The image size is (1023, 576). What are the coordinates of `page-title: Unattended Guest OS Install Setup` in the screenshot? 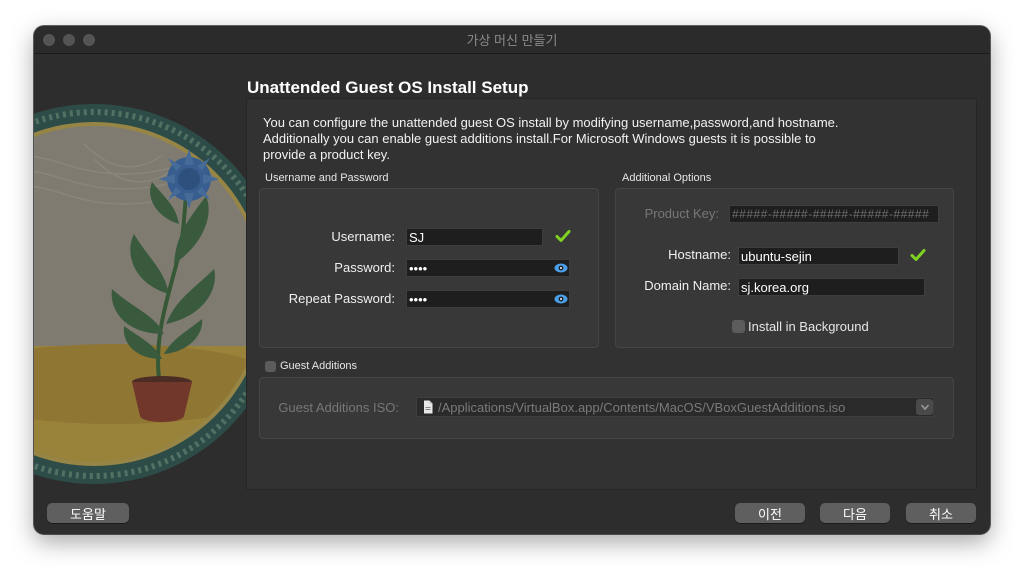 It's located at (388, 87).